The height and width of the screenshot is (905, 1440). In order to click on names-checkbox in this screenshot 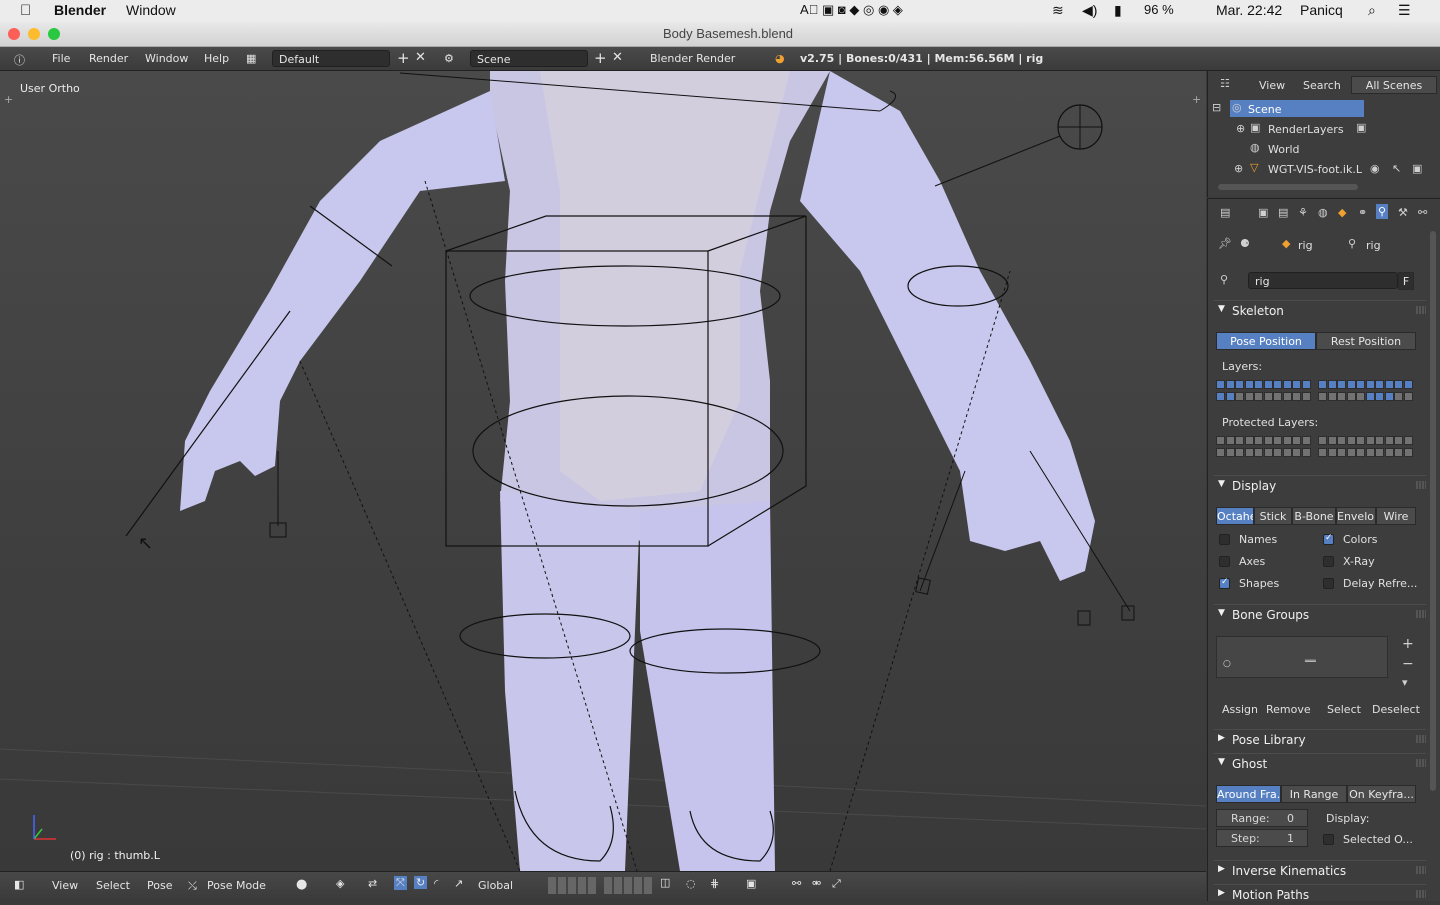, I will do `click(1224, 539)`.